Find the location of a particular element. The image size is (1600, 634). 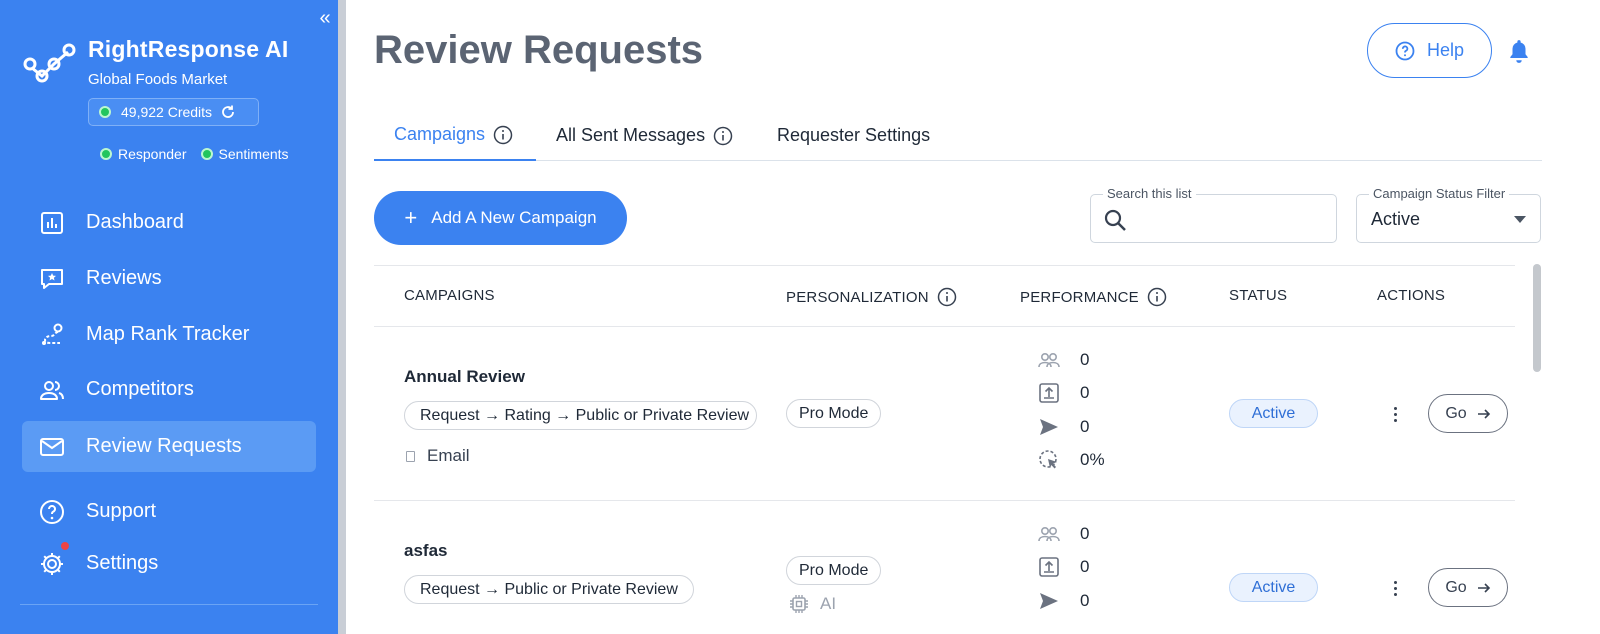

sidebar-item-label: Review Requests is located at coordinates (164, 446).